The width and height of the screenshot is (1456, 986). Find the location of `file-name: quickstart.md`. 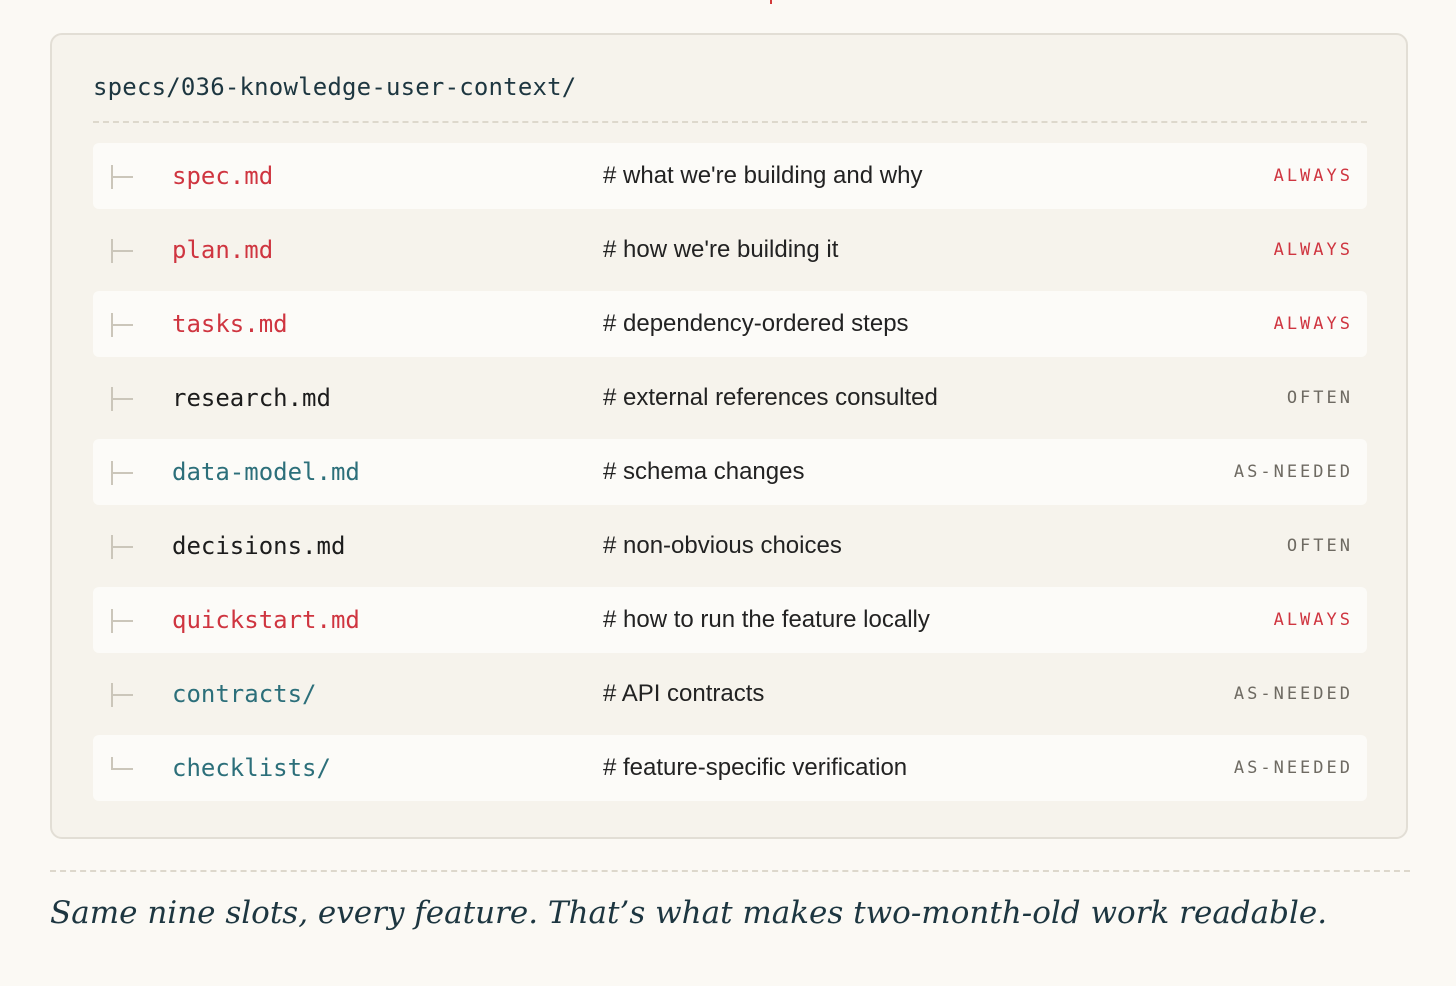

file-name: quickstart.md is located at coordinates (266, 620).